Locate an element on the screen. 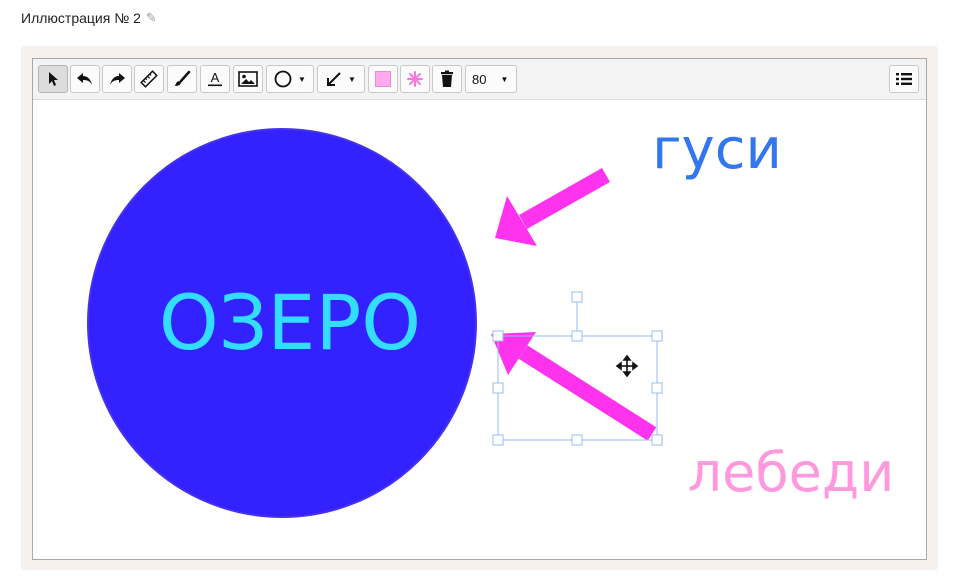  cursor-arrow-icon is located at coordinates (53, 79).